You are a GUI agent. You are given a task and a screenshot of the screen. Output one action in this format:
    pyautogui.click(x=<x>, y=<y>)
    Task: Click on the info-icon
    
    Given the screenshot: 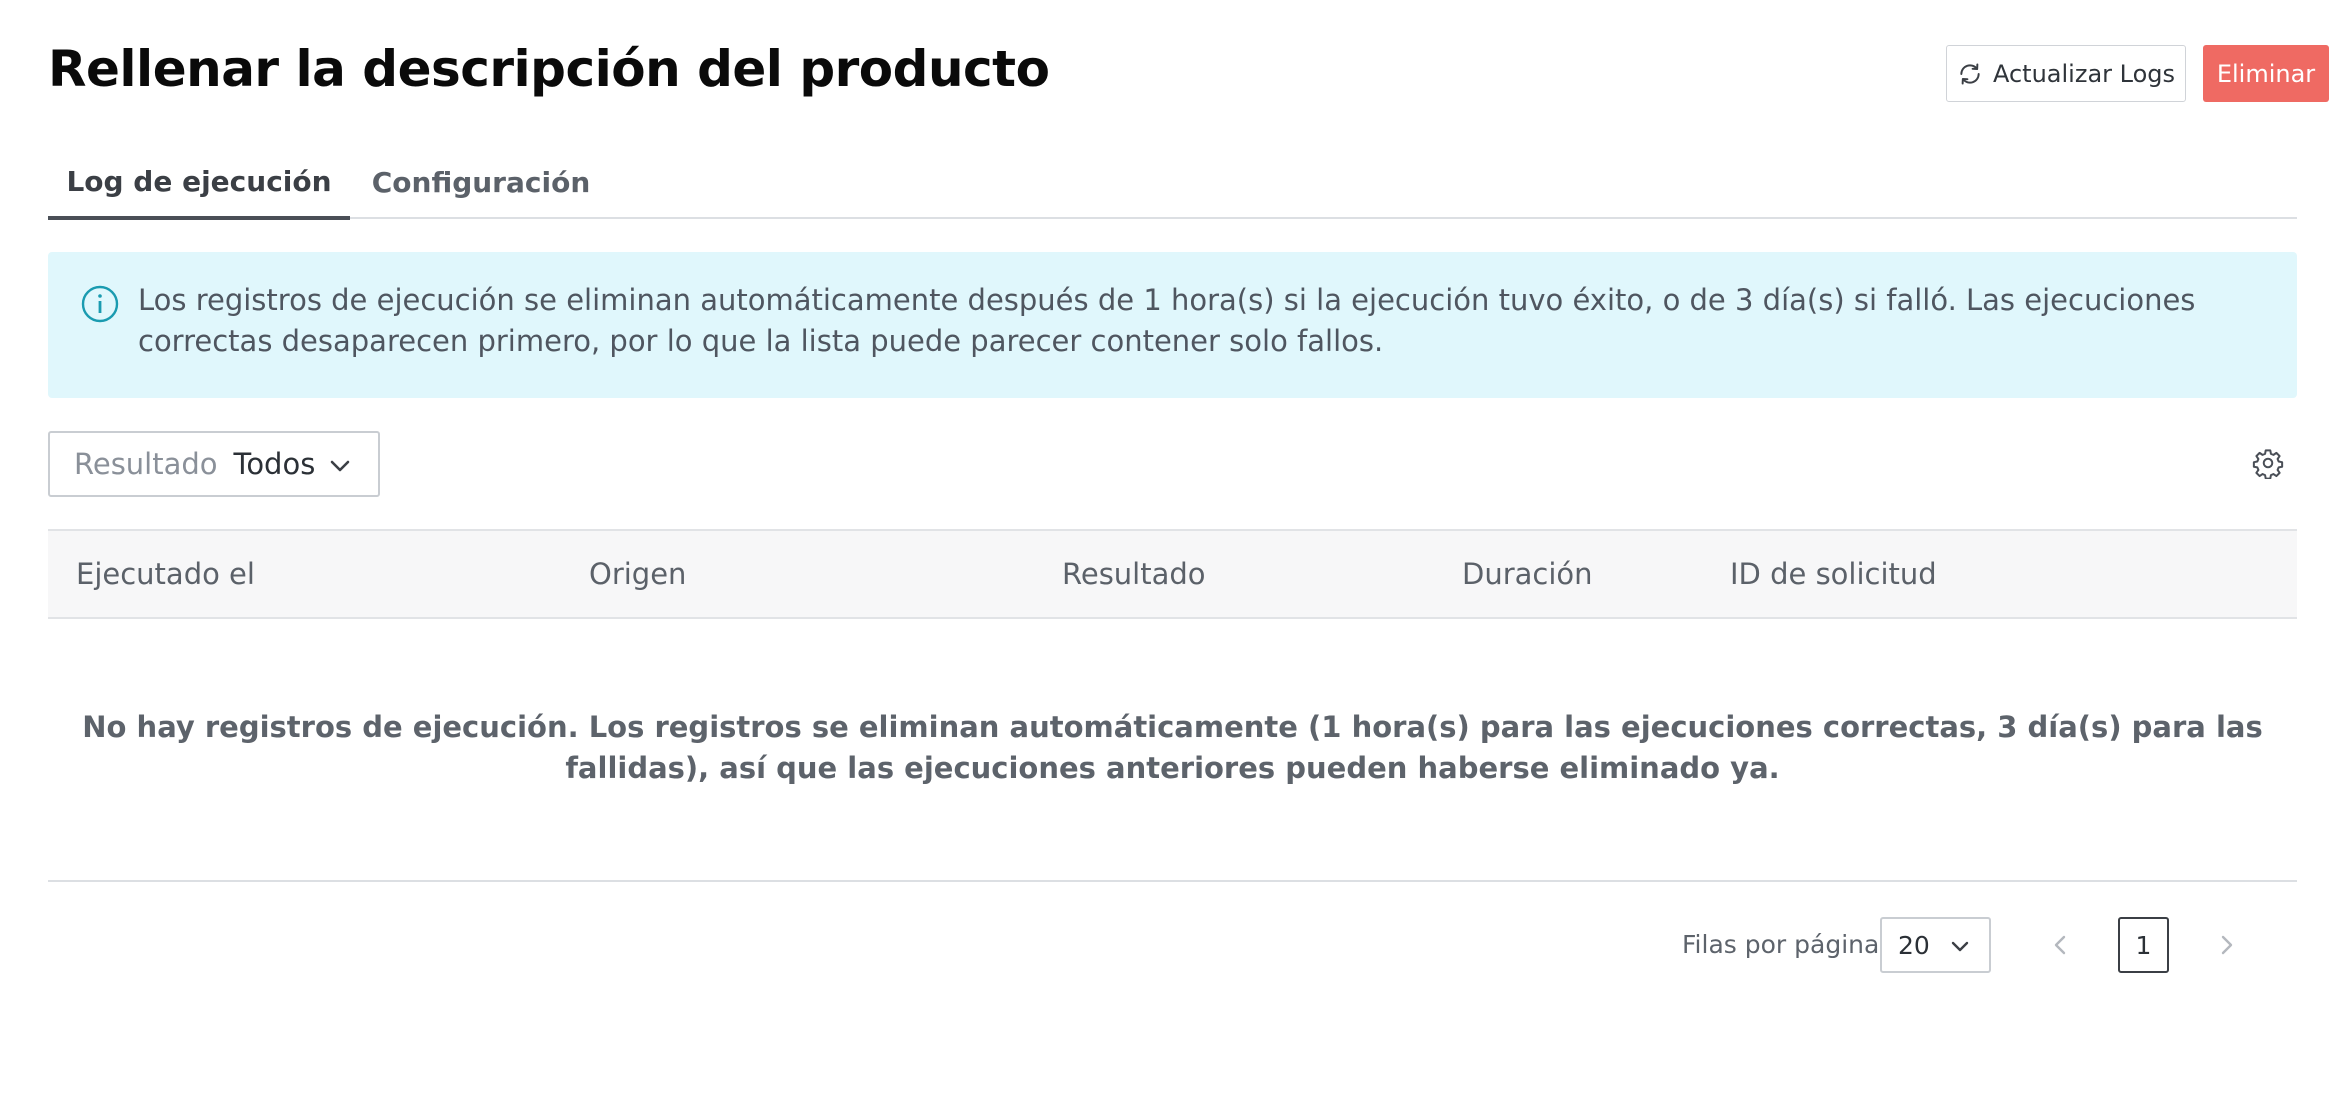 What is the action you would take?
    pyautogui.click(x=100, y=304)
    